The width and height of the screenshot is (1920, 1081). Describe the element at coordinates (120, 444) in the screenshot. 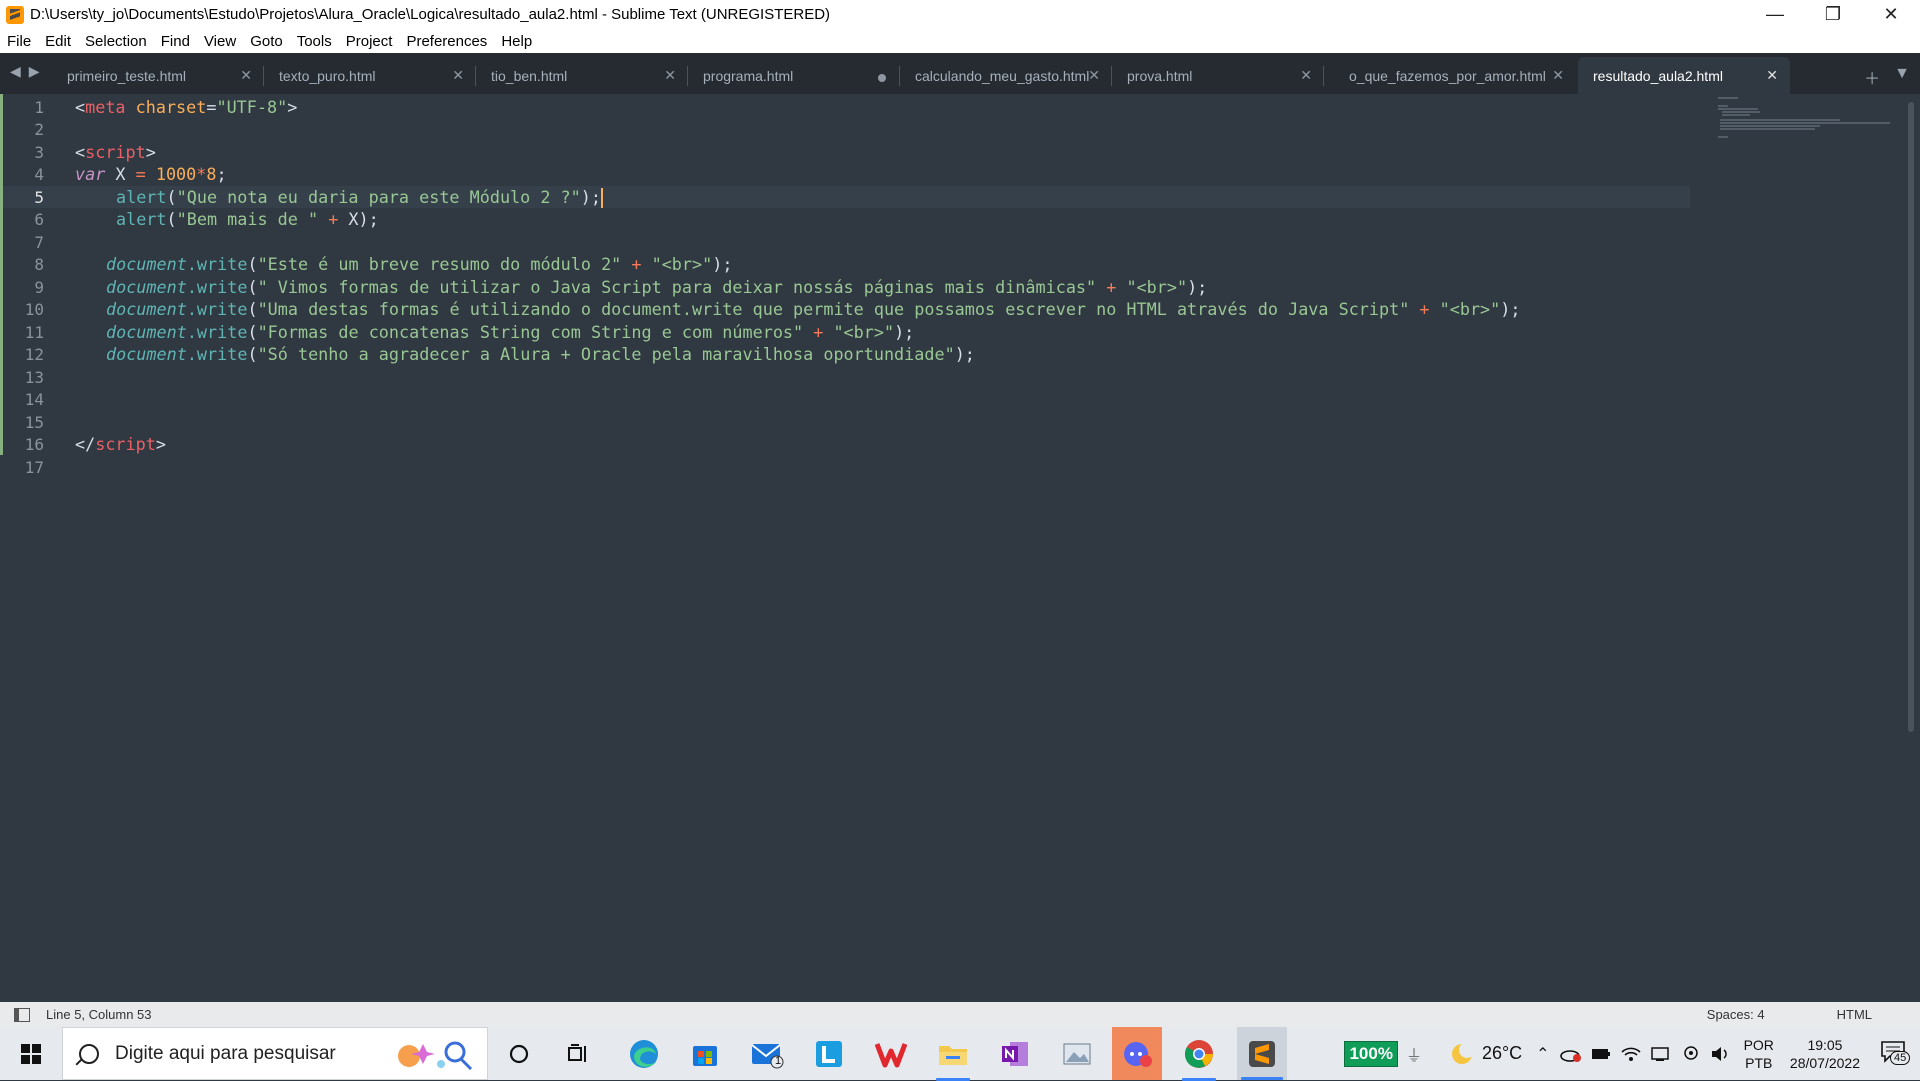

I see `code-line-16: </script>` at that location.